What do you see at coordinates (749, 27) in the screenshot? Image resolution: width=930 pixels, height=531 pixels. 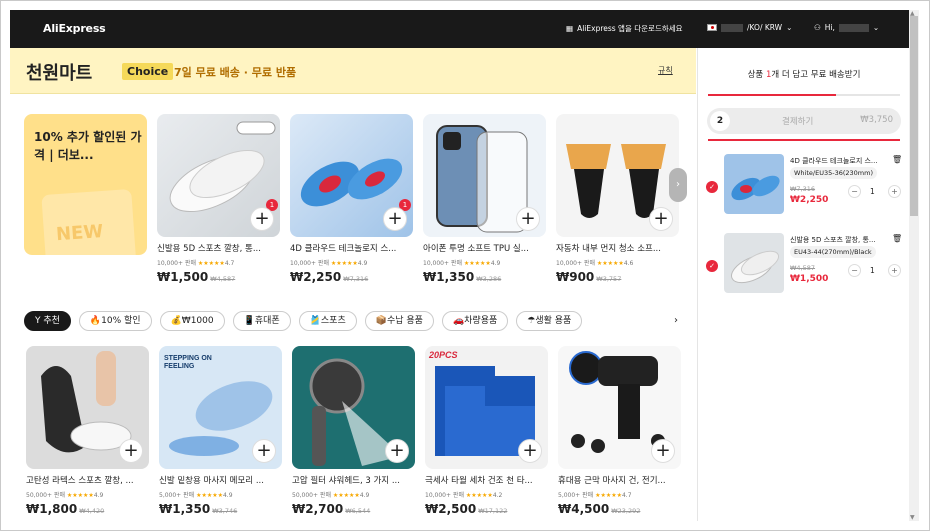 I see `locale-selector: /KO/ KRW ⌄` at bounding box center [749, 27].